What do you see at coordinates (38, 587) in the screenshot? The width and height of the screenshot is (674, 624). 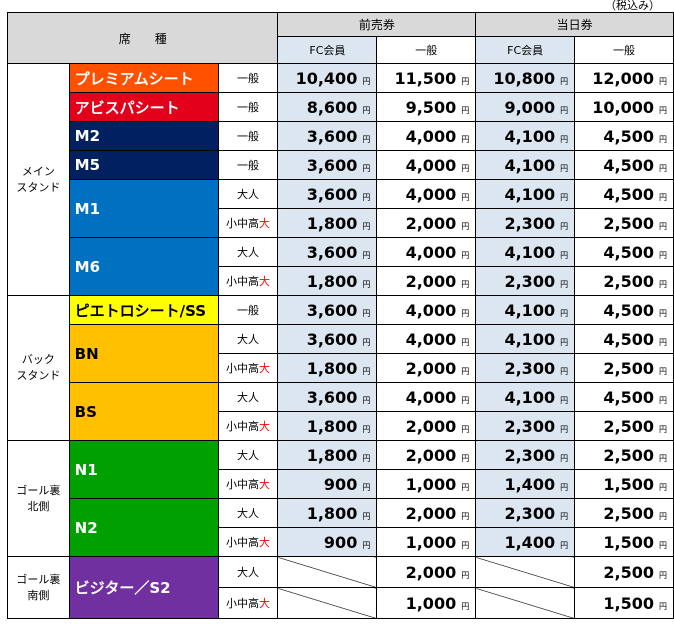 I see `area-label: ゴール裏 南側` at bounding box center [38, 587].